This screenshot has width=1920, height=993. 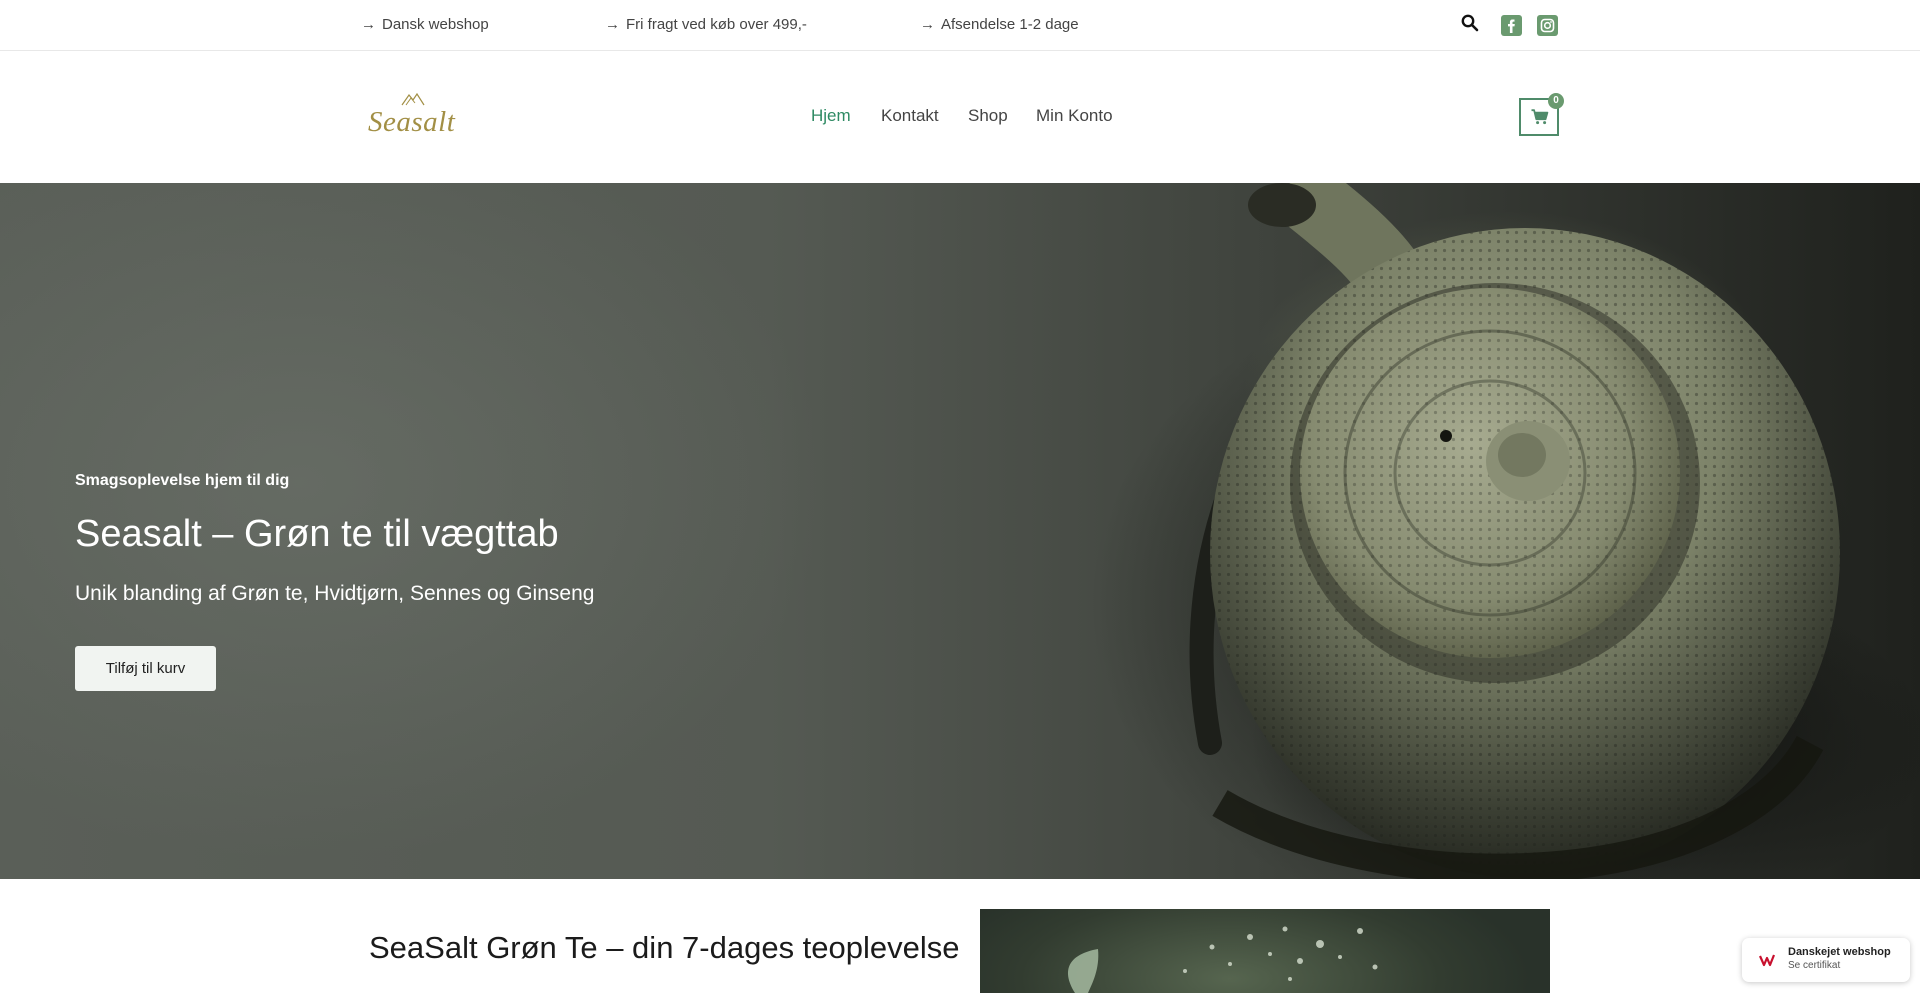 I want to click on trust-badge: Danskejet webshop Se certifikat, so click(x=1826, y=960).